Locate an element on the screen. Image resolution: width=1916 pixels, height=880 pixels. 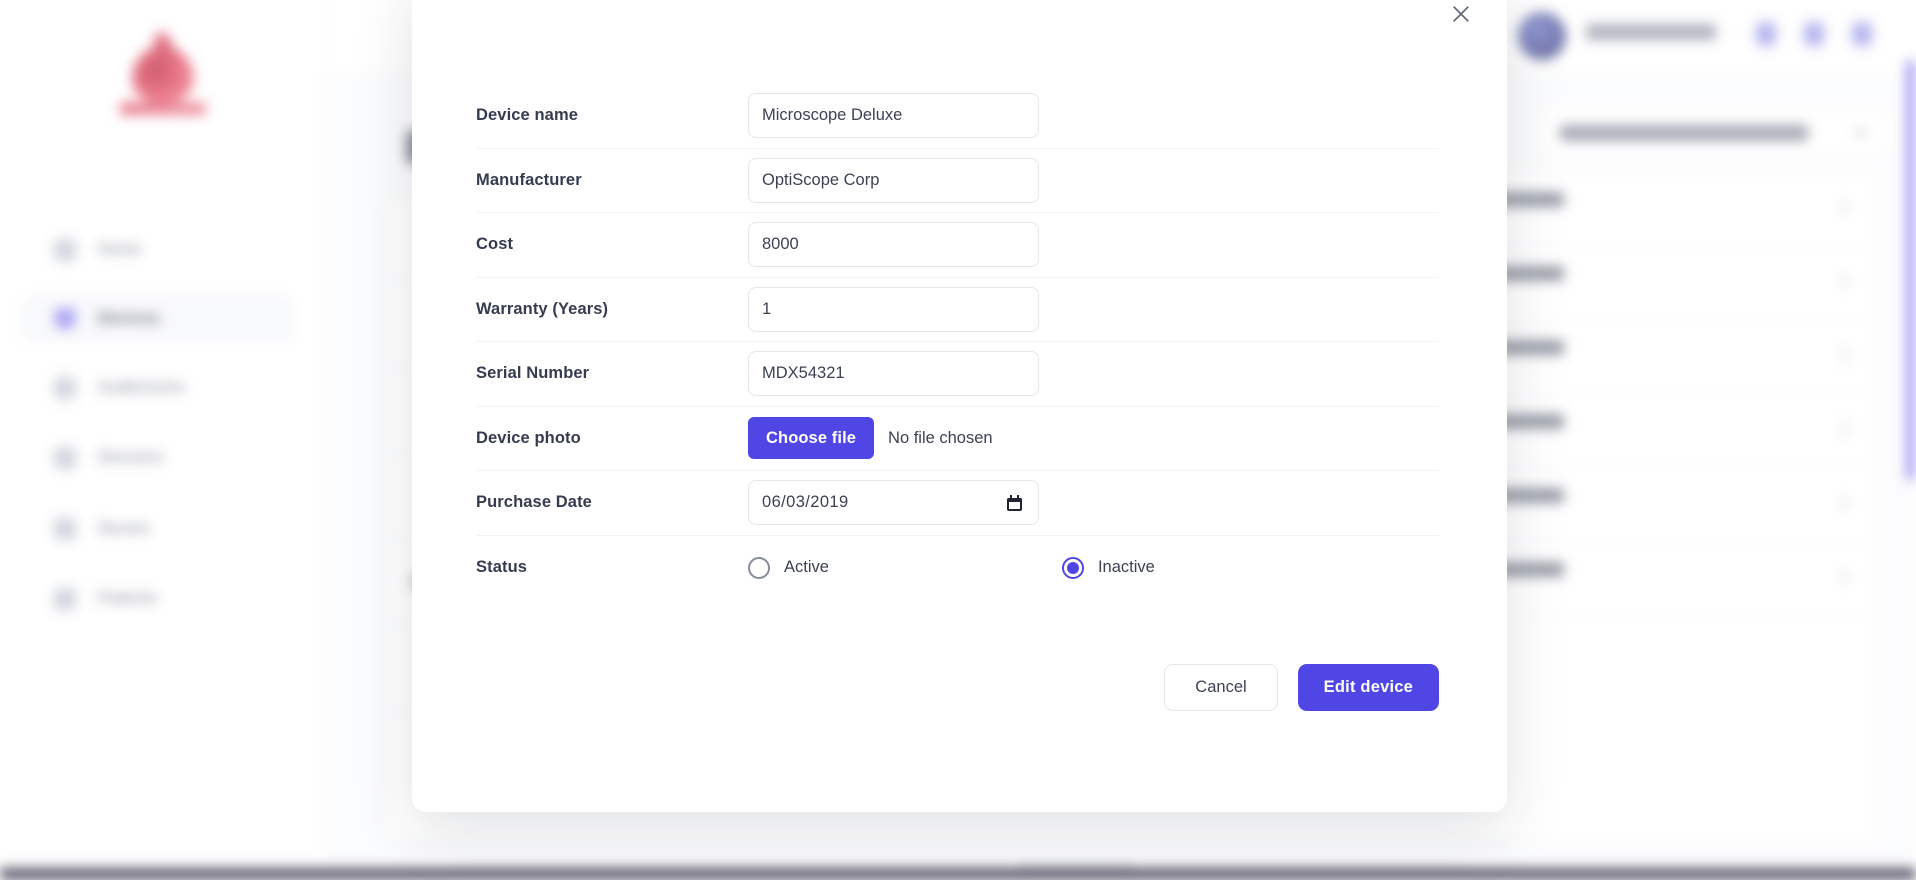
modal-footer: Cancel Edit device is located at coordinates (1301, 687).